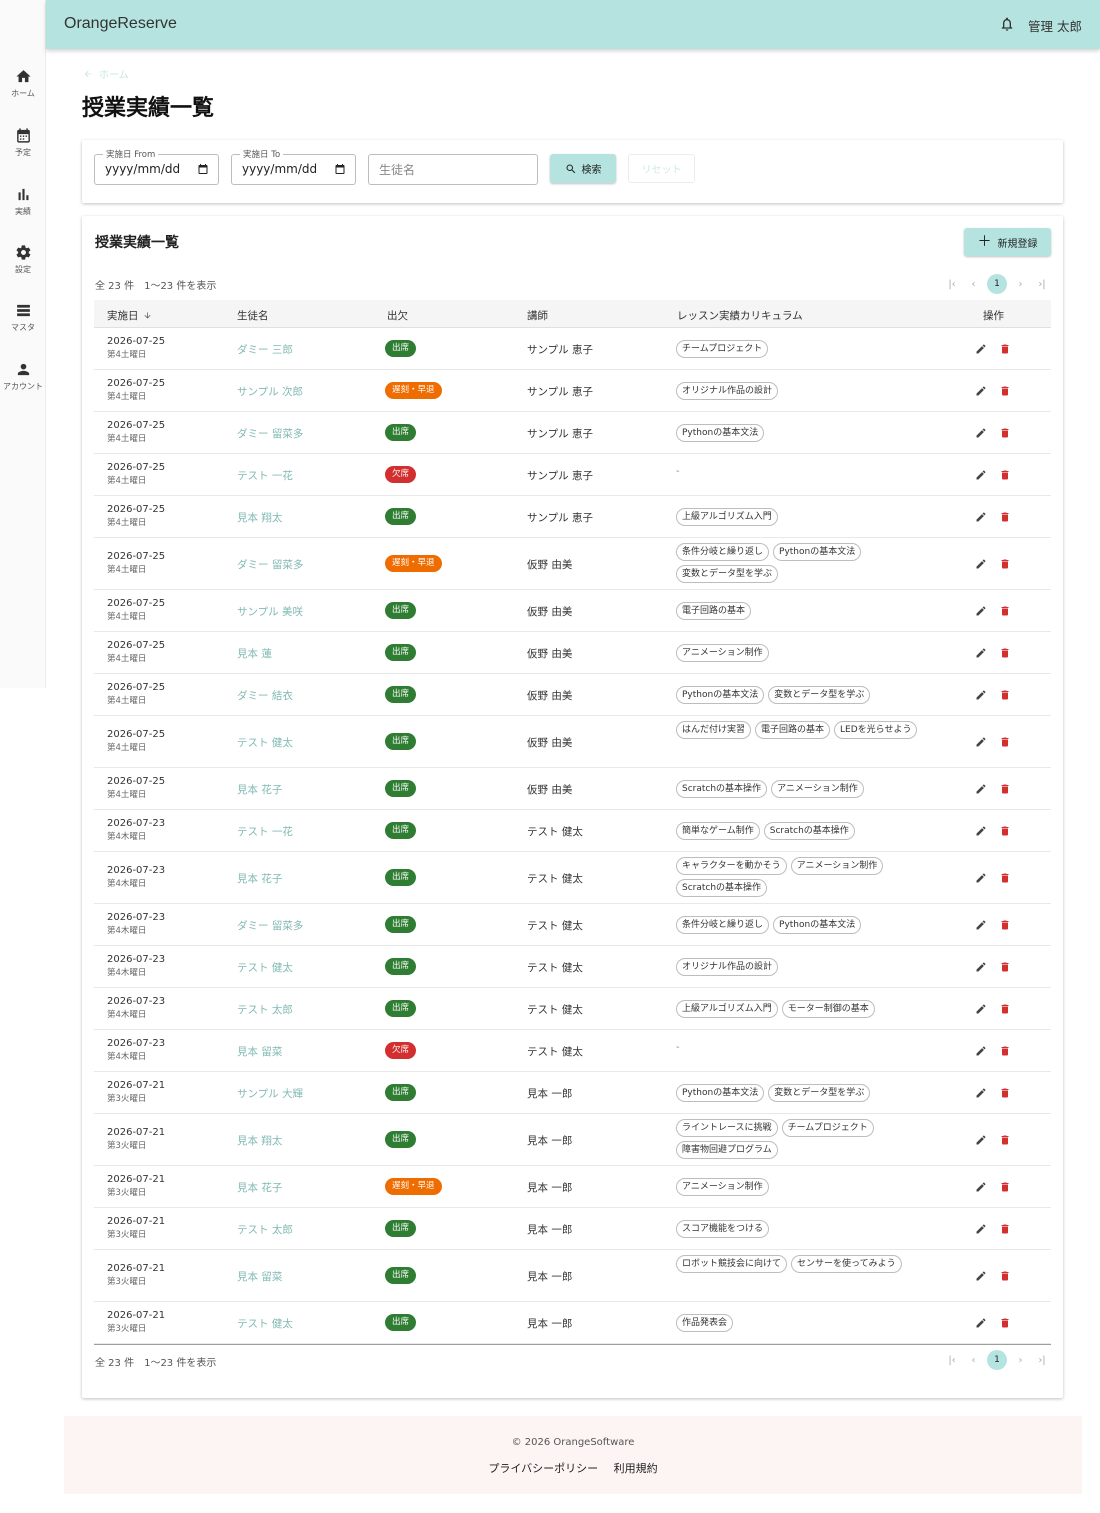  What do you see at coordinates (129, 315) in the screenshot?
I see `column-header-date: 実施日` at bounding box center [129, 315].